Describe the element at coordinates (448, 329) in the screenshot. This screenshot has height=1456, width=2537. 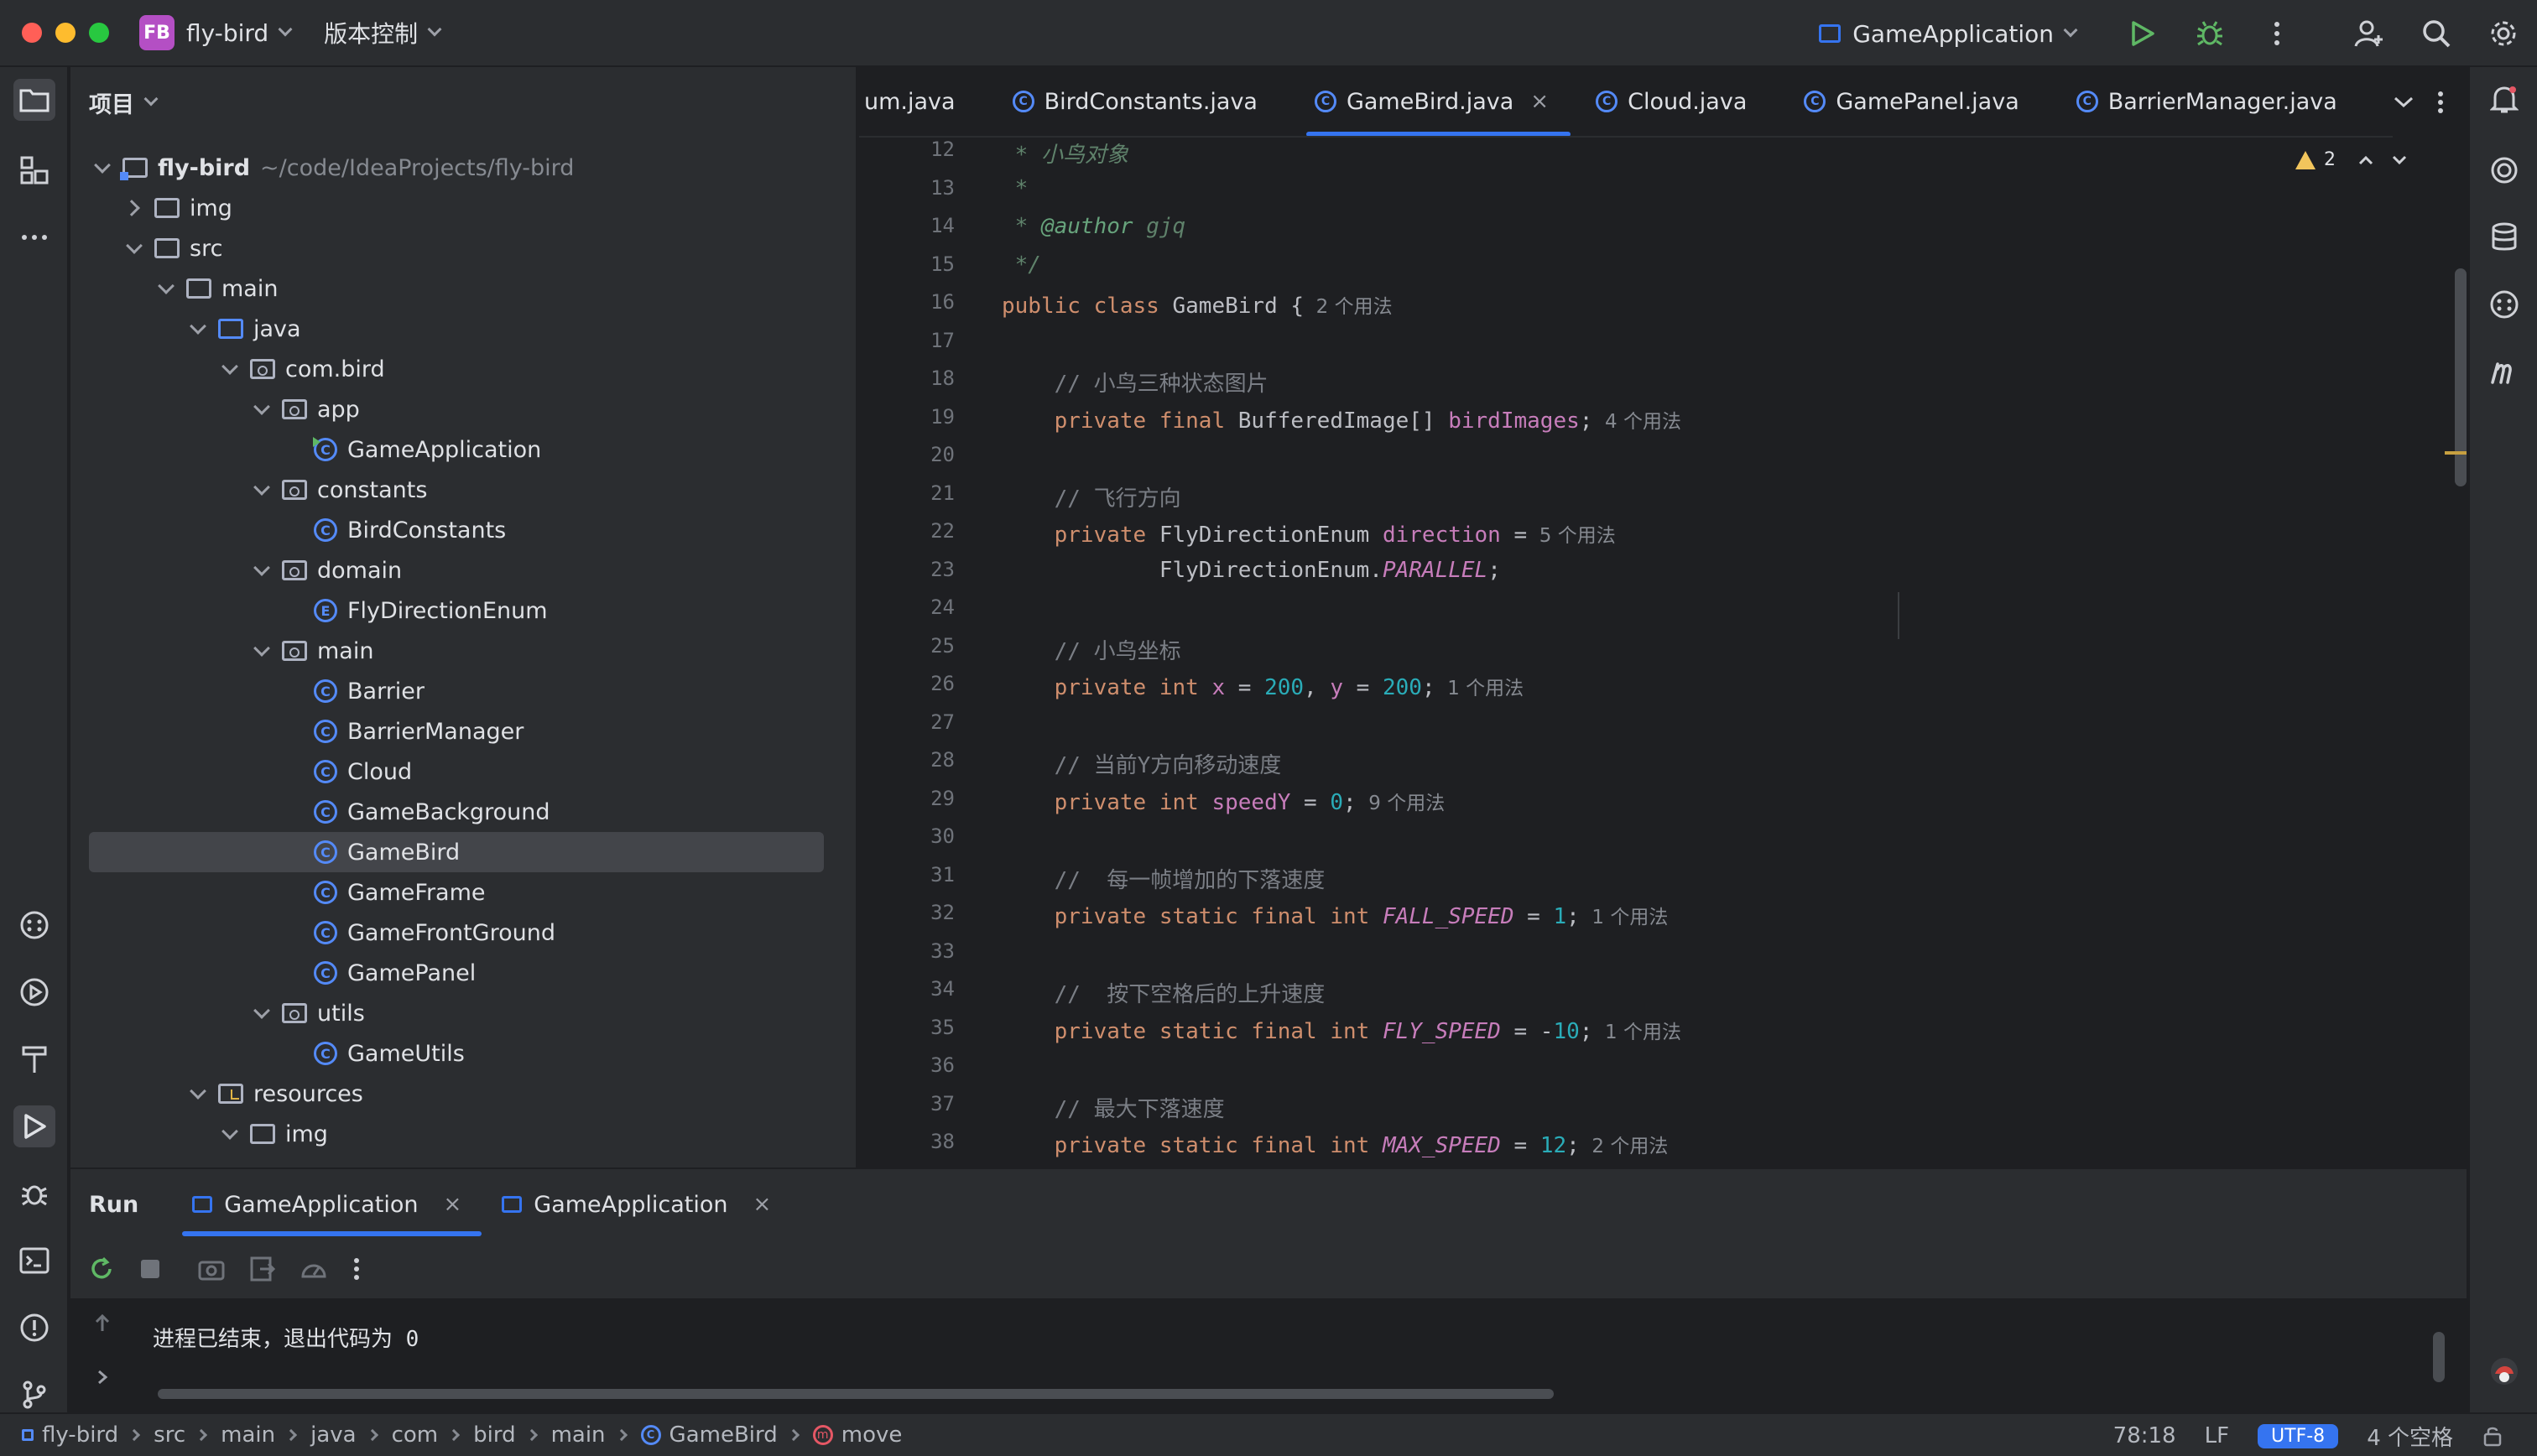
I see `tree-item: java` at that location.